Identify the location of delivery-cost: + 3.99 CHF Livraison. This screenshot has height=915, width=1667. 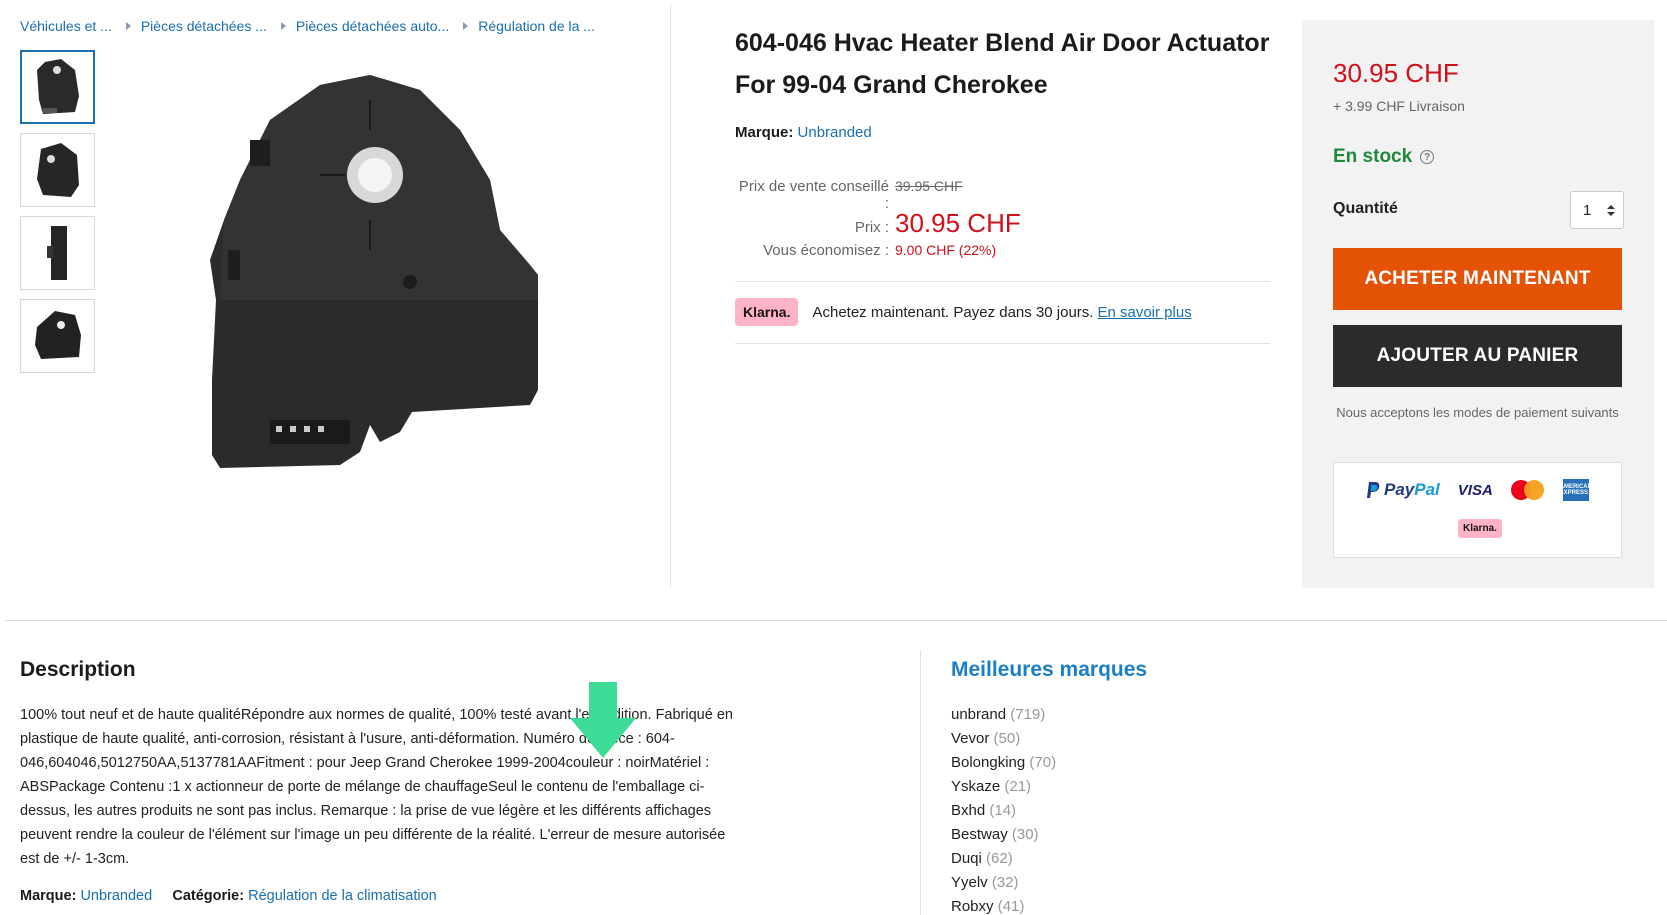
(1399, 106).